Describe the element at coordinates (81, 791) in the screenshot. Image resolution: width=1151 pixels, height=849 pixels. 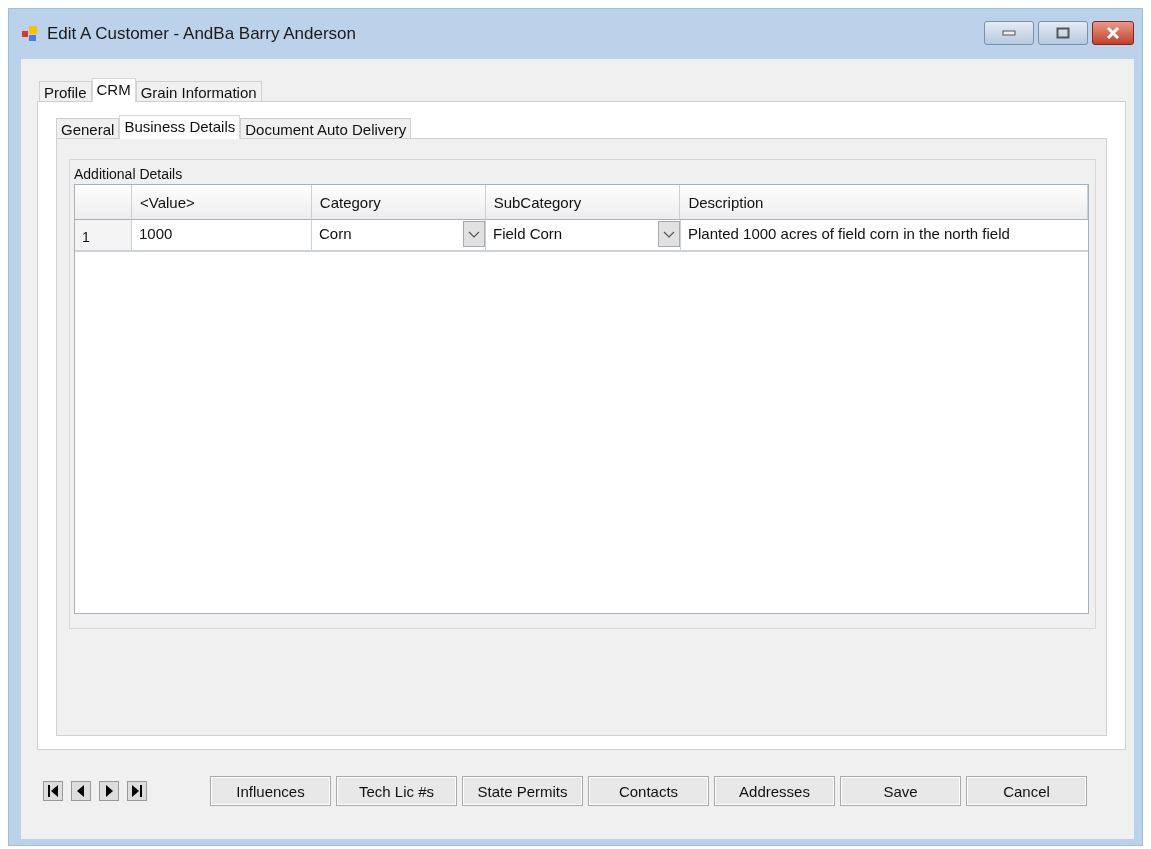
I see `previous-record-icon` at that location.